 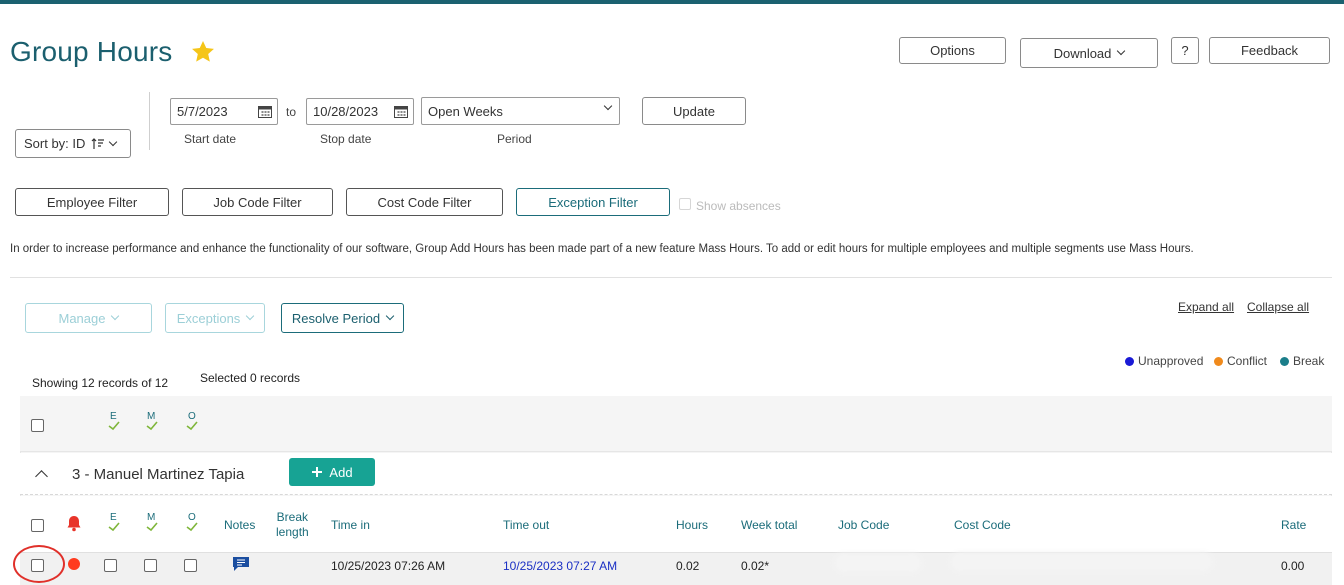 What do you see at coordinates (91, 51) in the screenshot?
I see `page-title: Group Hours` at bounding box center [91, 51].